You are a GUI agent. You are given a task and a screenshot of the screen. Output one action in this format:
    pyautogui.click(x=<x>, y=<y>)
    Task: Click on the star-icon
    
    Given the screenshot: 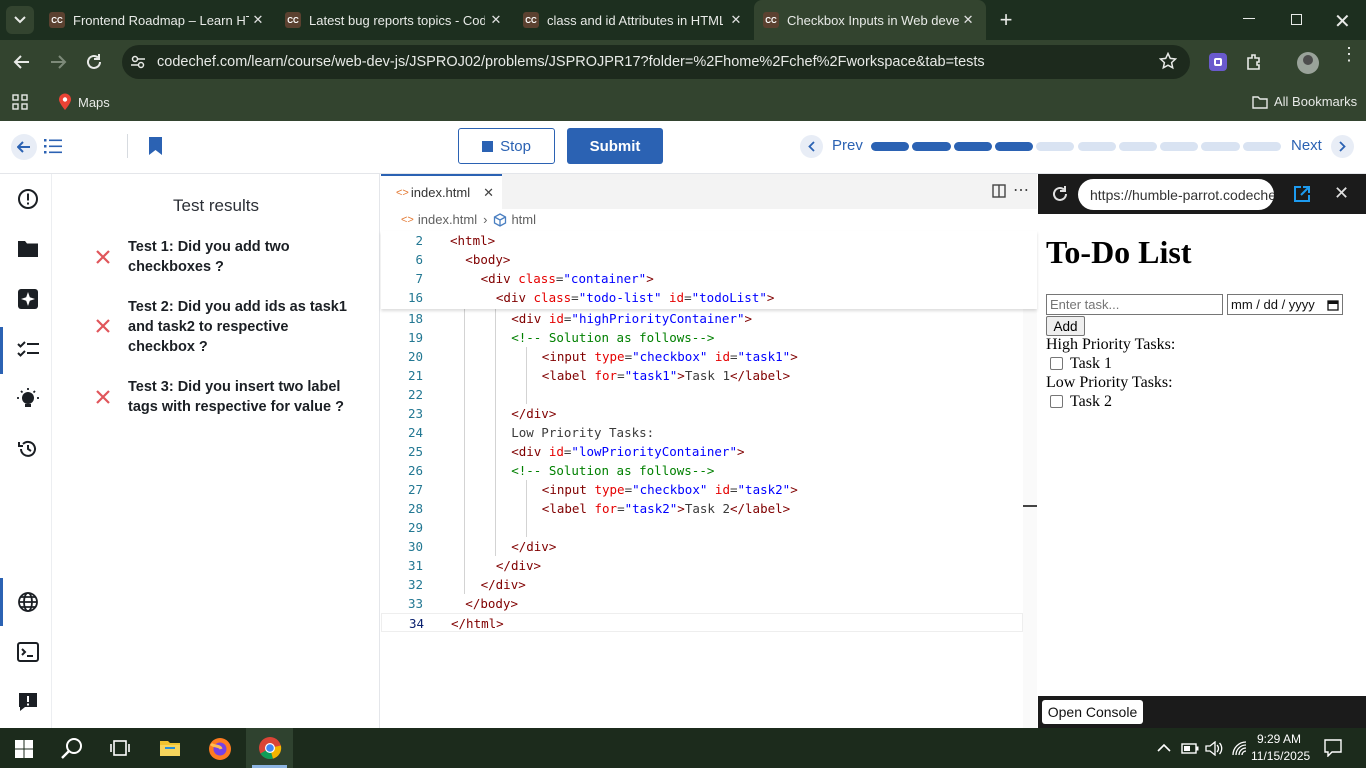 What is the action you would take?
    pyautogui.click(x=1168, y=61)
    